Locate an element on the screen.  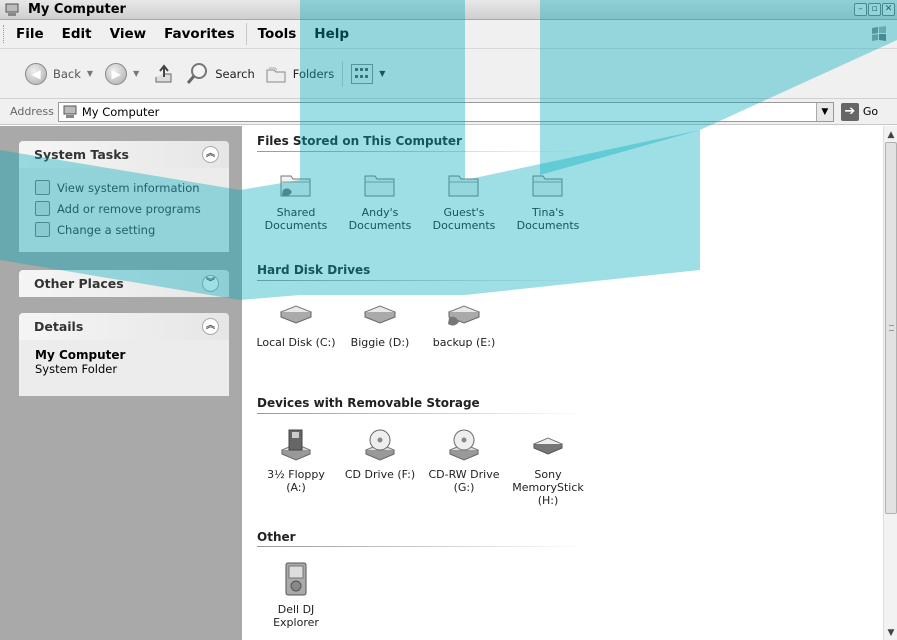
task-label: View system information is located at coordinates (128, 187).